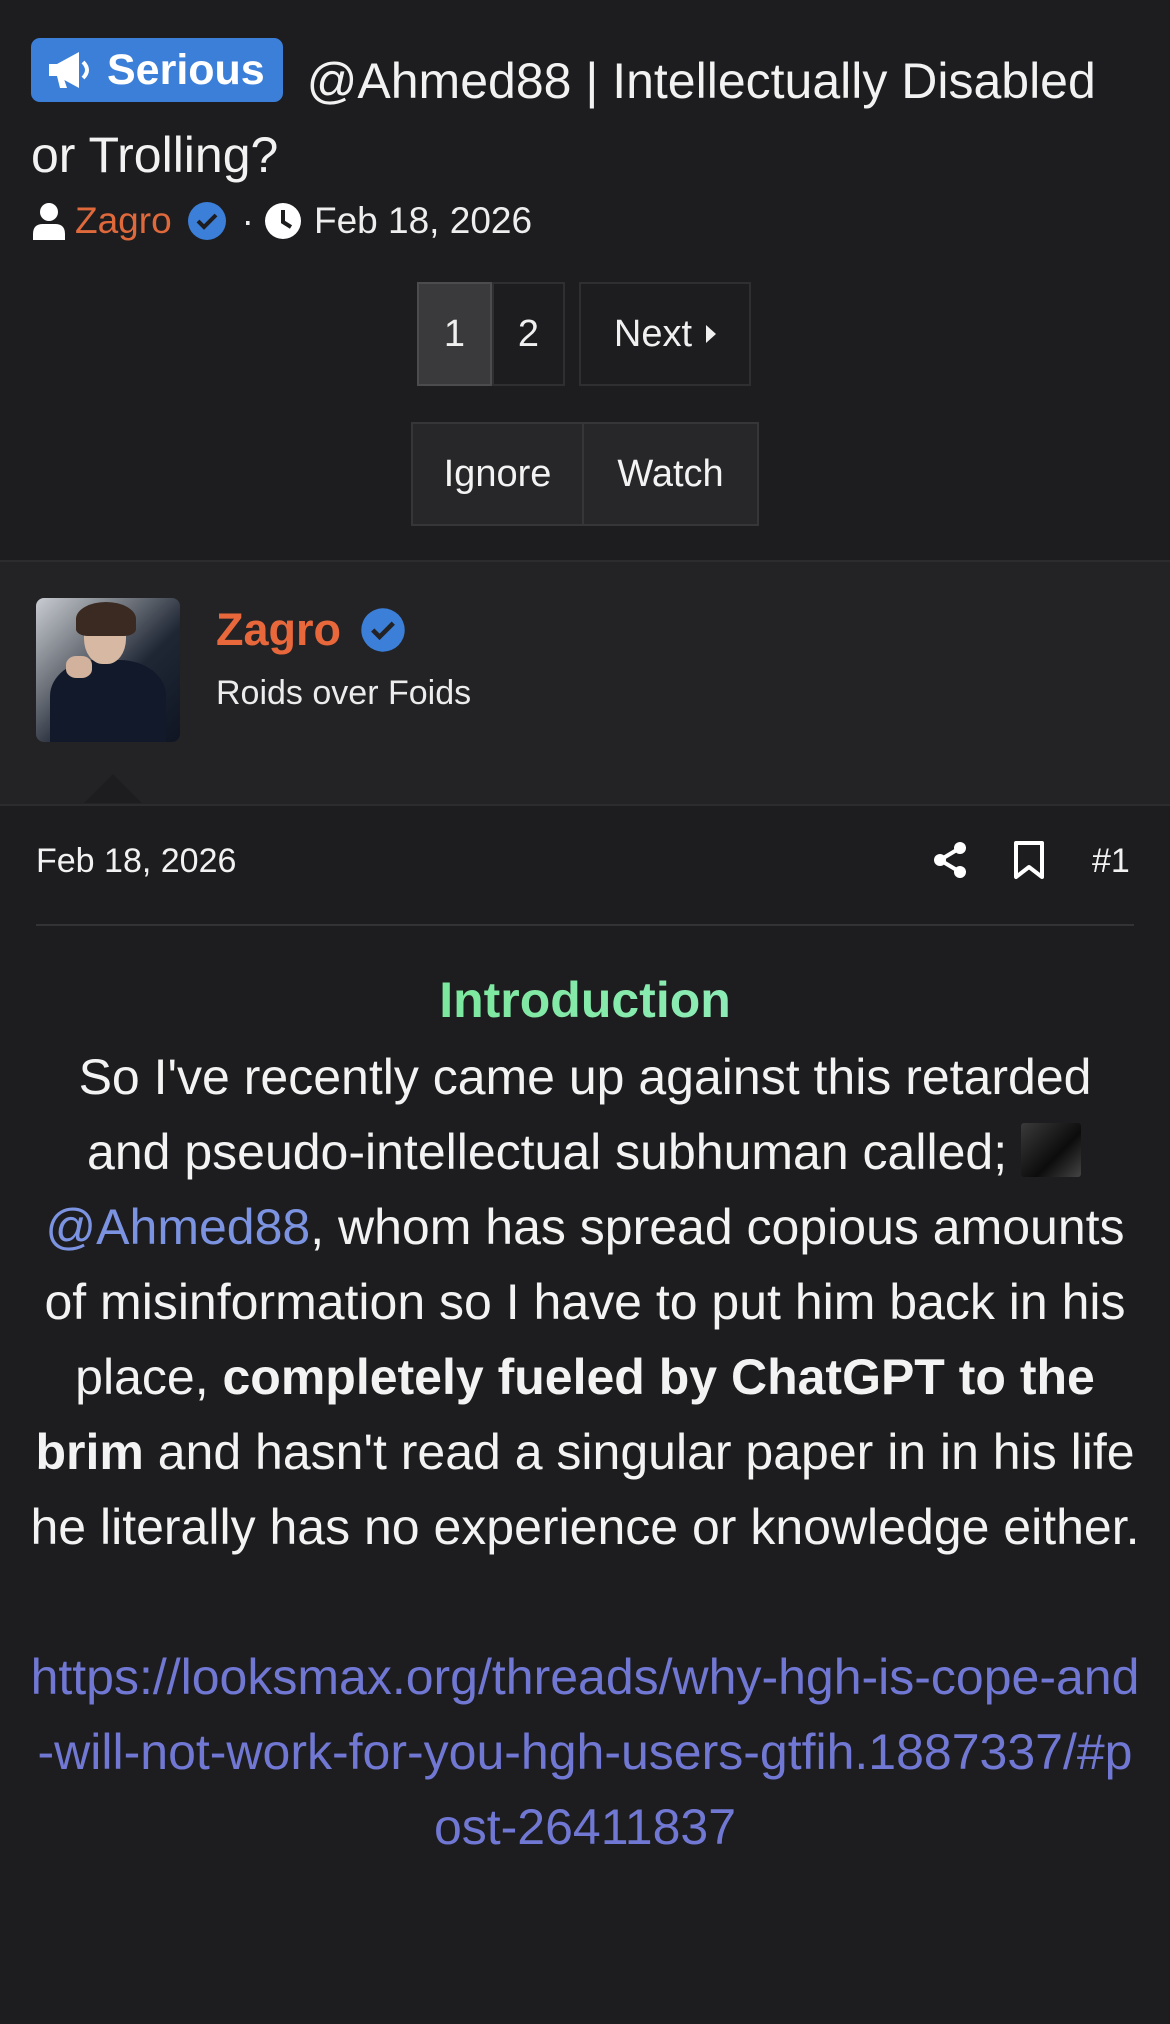  What do you see at coordinates (1050, 1150) in the screenshot?
I see `mention-avatar` at bounding box center [1050, 1150].